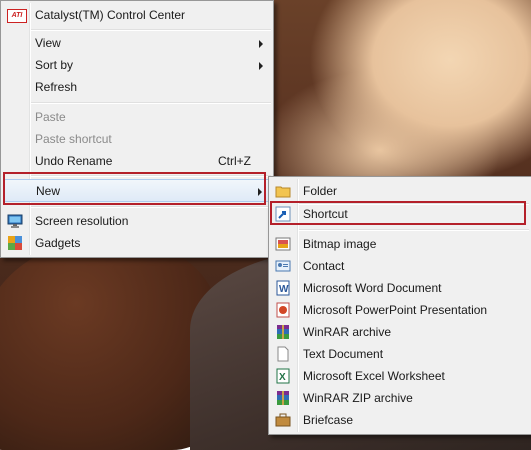 Image resolution: width=531 pixels, height=450 pixels. I want to click on briefcase-icon, so click(283, 420).